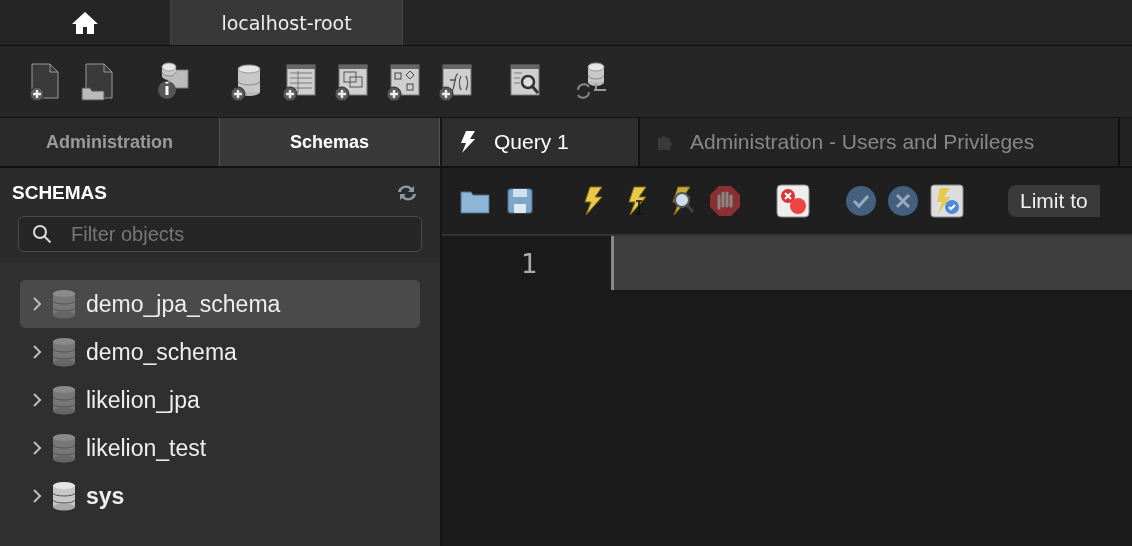 This screenshot has width=1132, height=546. Describe the element at coordinates (220, 400) in the screenshot. I see `schema-item: likelion_jpa` at that location.